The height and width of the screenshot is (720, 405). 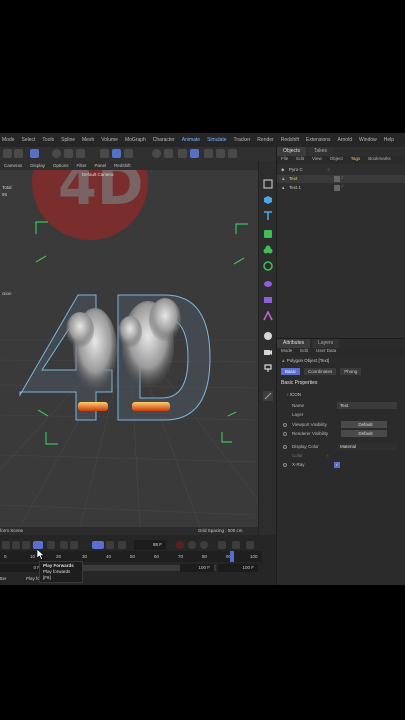 What do you see at coordinates (38, 545) in the screenshot?
I see `play-forwards-button` at bounding box center [38, 545].